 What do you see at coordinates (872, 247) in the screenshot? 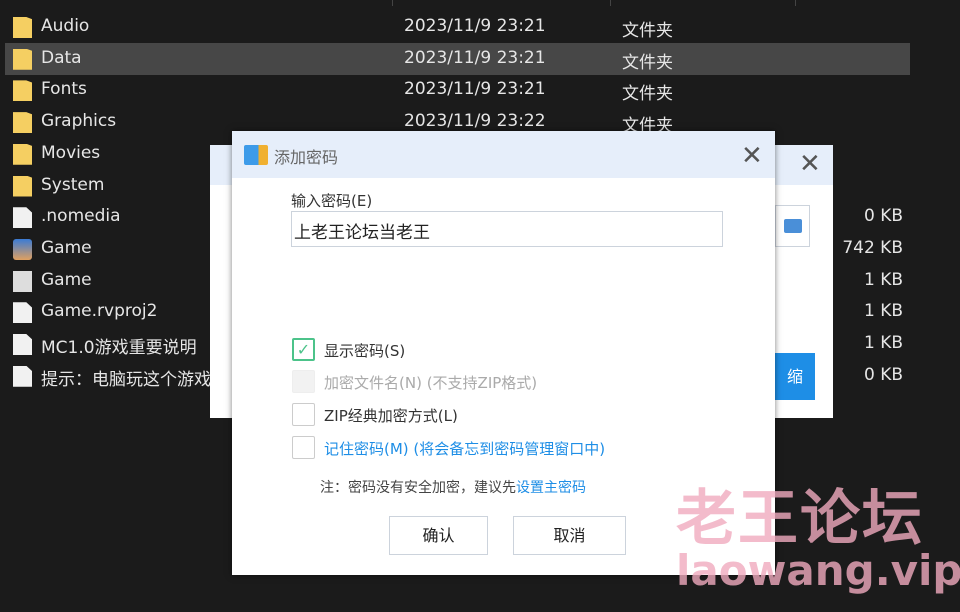
I see `file-size: 742 KB` at bounding box center [872, 247].